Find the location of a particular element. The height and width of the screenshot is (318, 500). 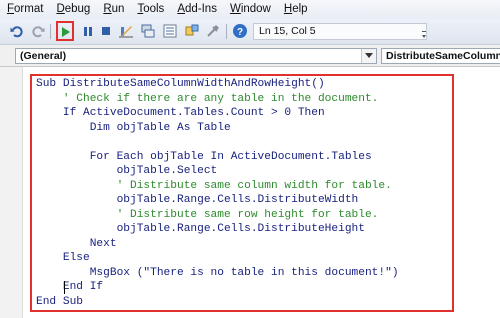

text-caret is located at coordinates (64, 287).